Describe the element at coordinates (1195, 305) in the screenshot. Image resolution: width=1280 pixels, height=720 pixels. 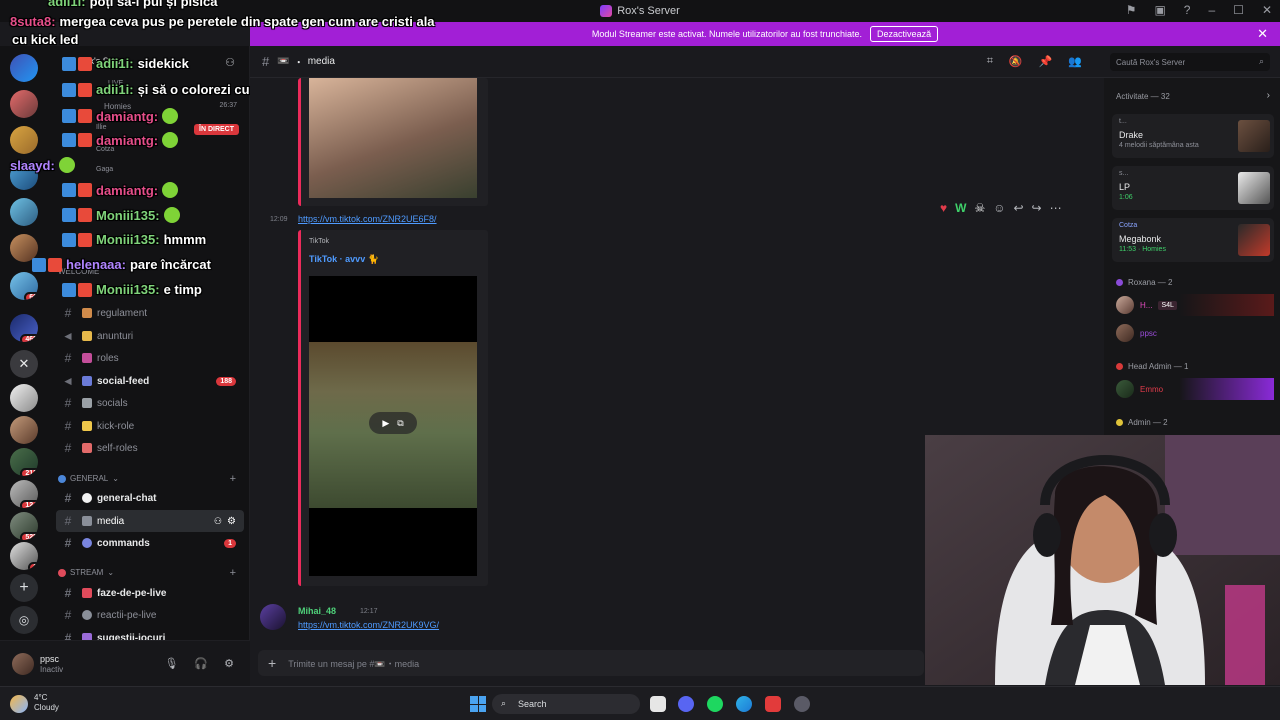
I see `member-item: H... S4L` at that location.